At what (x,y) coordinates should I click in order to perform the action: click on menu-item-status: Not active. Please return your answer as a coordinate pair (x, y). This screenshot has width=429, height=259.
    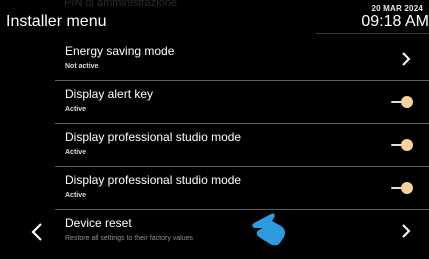
    Looking at the image, I should click on (82, 66).